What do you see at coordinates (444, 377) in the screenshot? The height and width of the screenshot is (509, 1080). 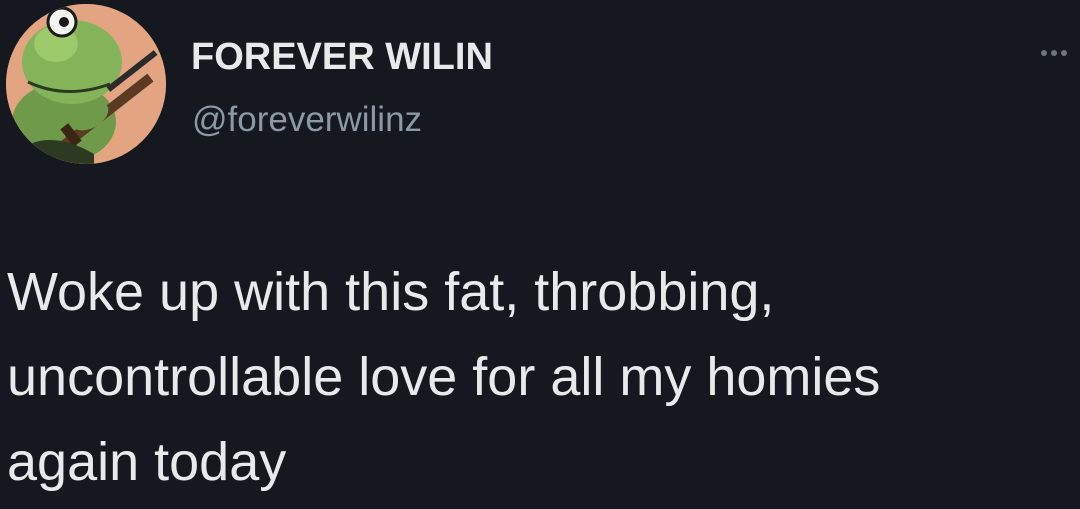 I see `tweet-text-line: uncontrollable love for all my homies` at bounding box center [444, 377].